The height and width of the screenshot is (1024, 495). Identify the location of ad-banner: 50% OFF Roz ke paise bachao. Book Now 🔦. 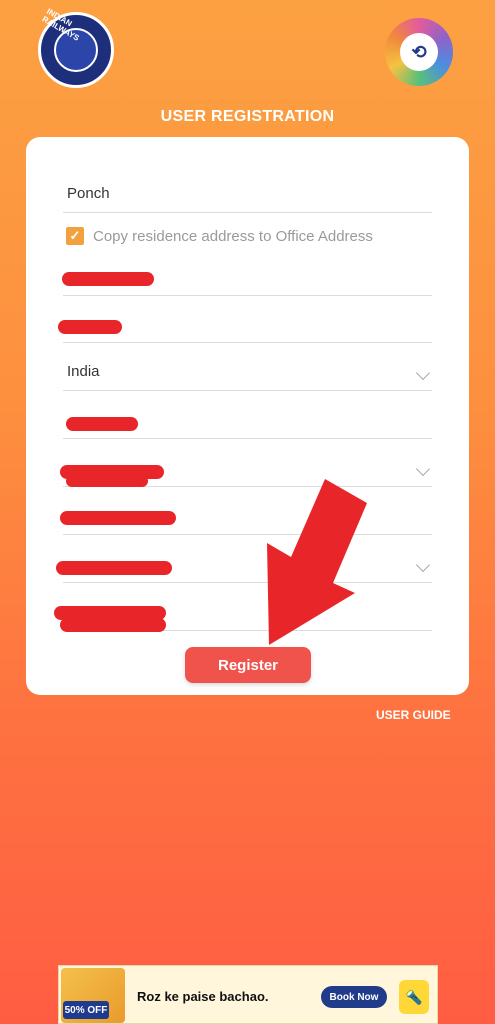
(248, 994).